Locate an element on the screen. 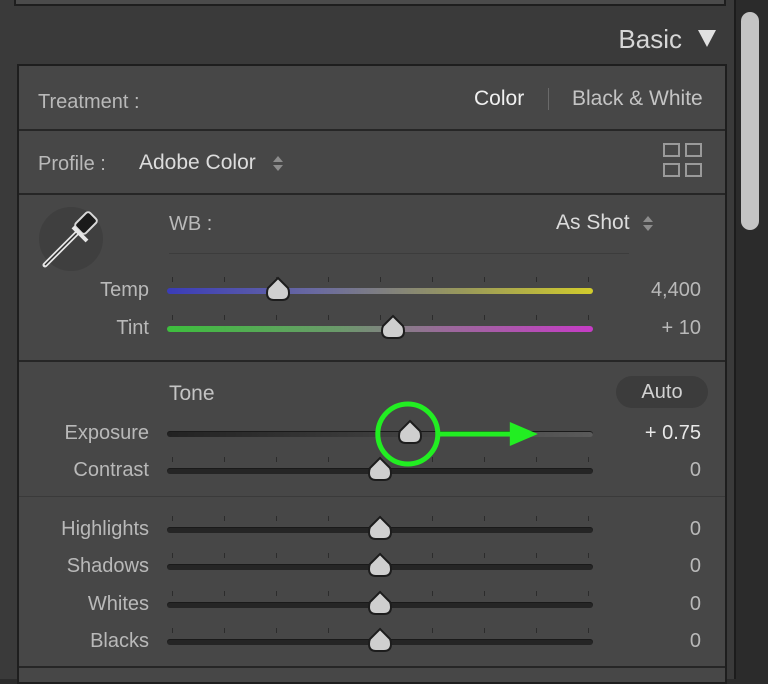 This screenshot has height=684, width=768. slider-label: Temp is located at coordinates (124, 290).